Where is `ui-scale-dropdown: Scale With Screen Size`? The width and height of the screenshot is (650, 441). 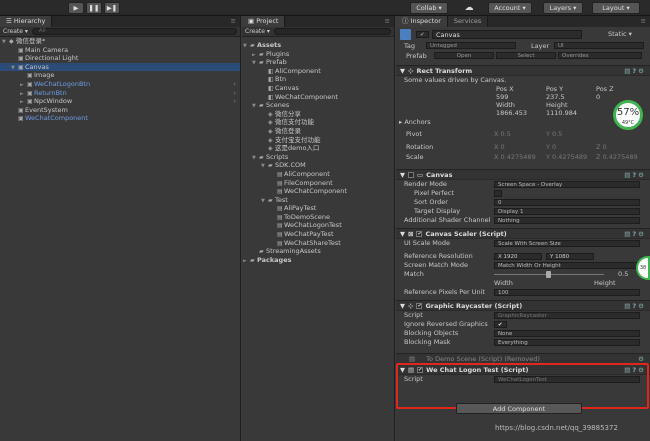
ui-scale-dropdown: Scale With Screen Size is located at coordinates (567, 243).